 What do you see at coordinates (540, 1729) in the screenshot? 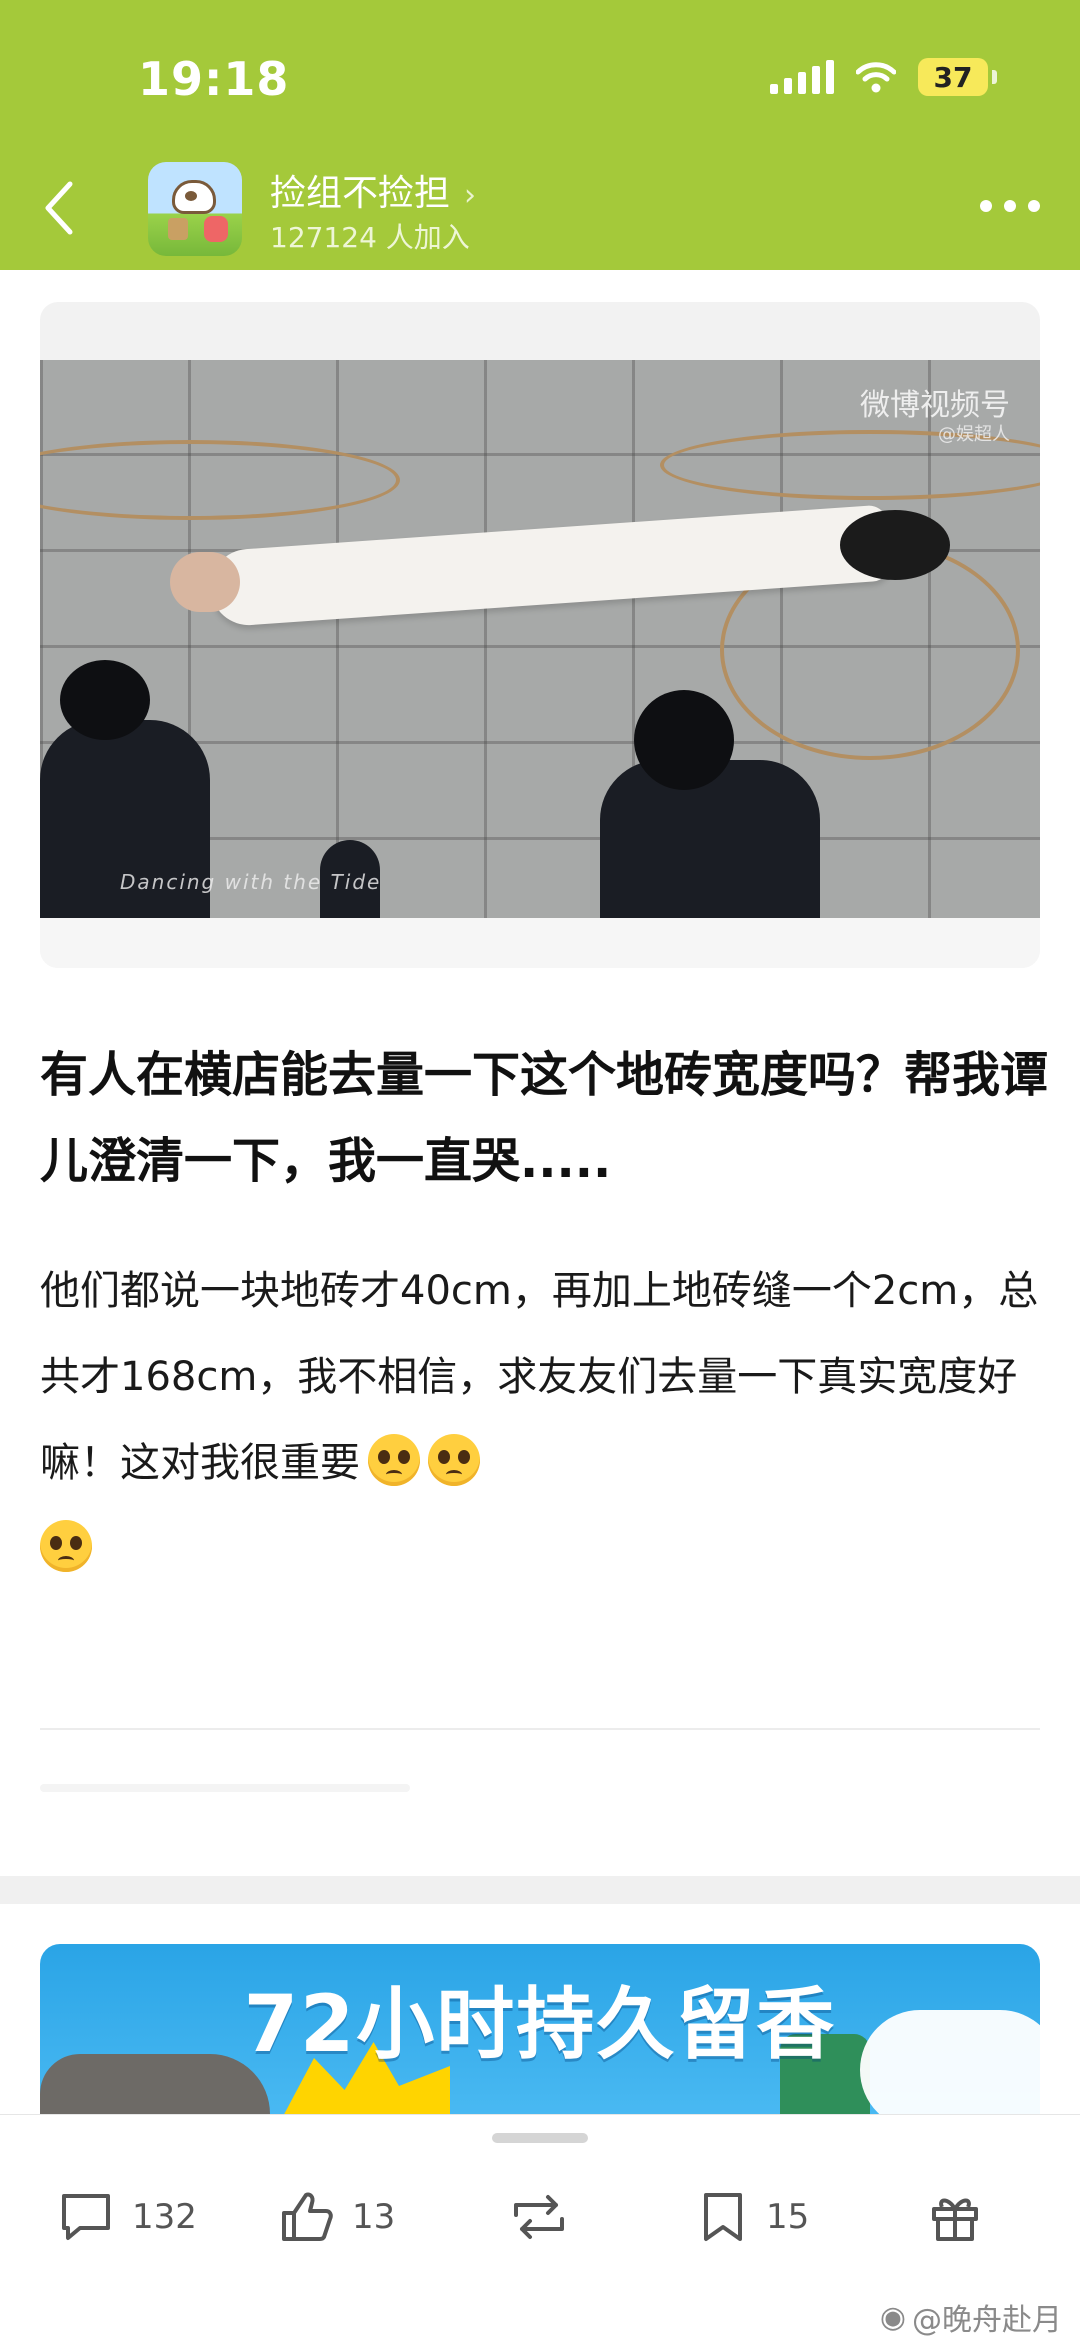
I see `divider` at bounding box center [540, 1729].